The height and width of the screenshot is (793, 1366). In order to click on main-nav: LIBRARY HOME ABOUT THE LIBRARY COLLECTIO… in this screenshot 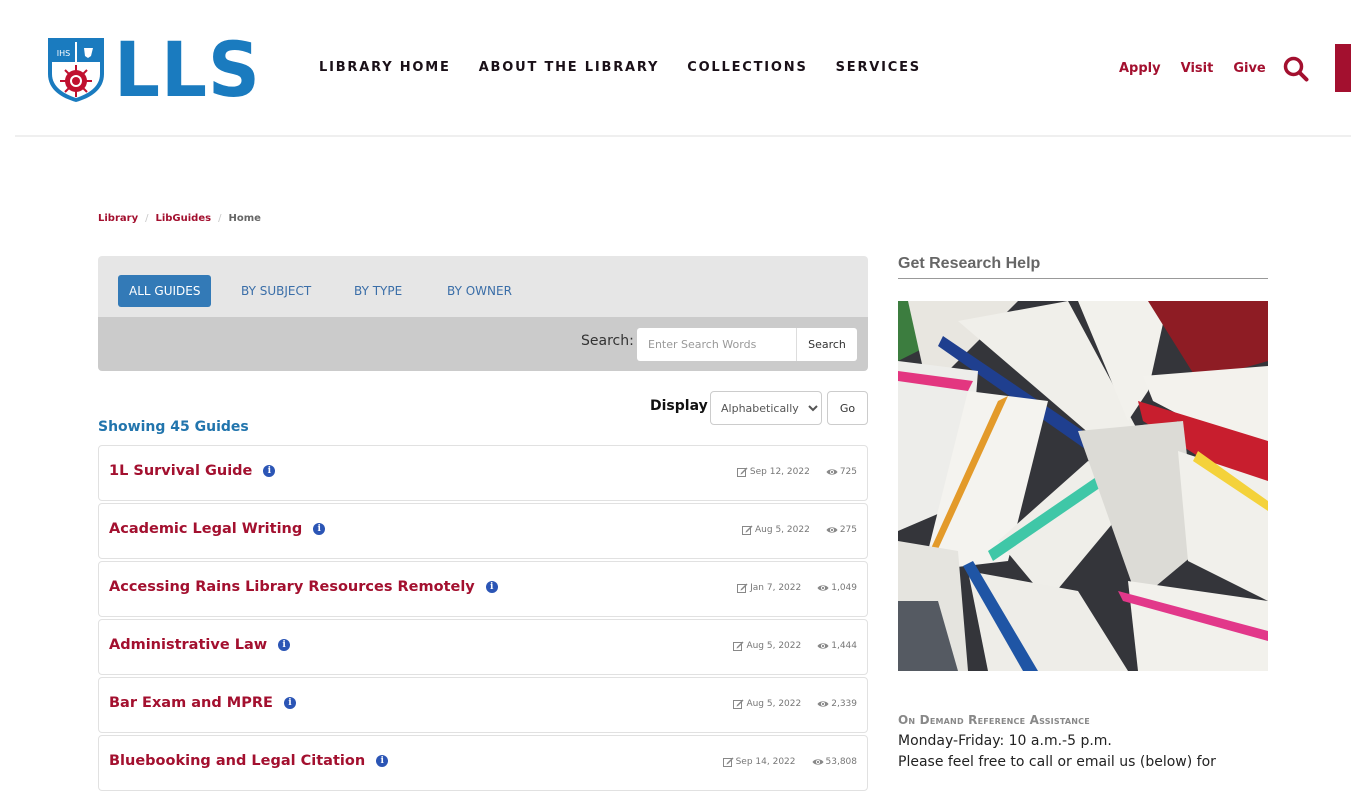, I will do `click(634, 67)`.